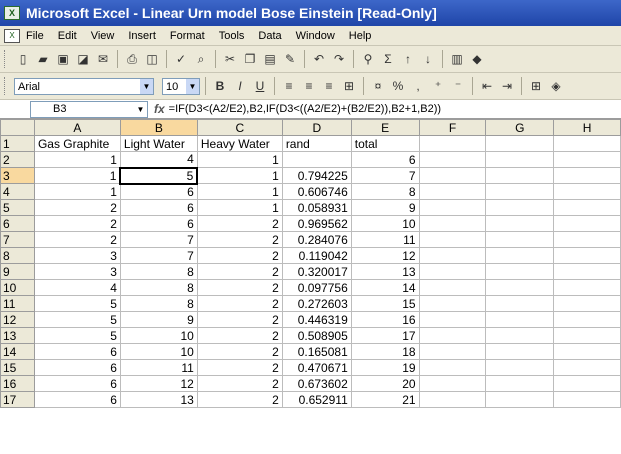  I want to click on autosum-icon: Σ, so click(388, 59).